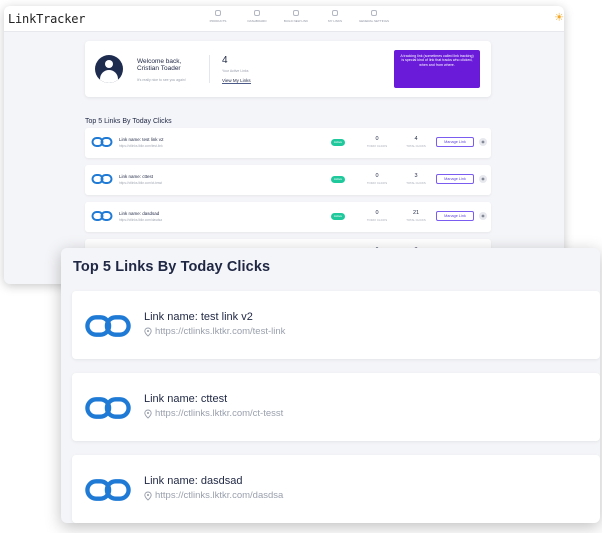 The image size is (602, 533). What do you see at coordinates (218, 13) in the screenshot?
I see `home-icon` at bounding box center [218, 13].